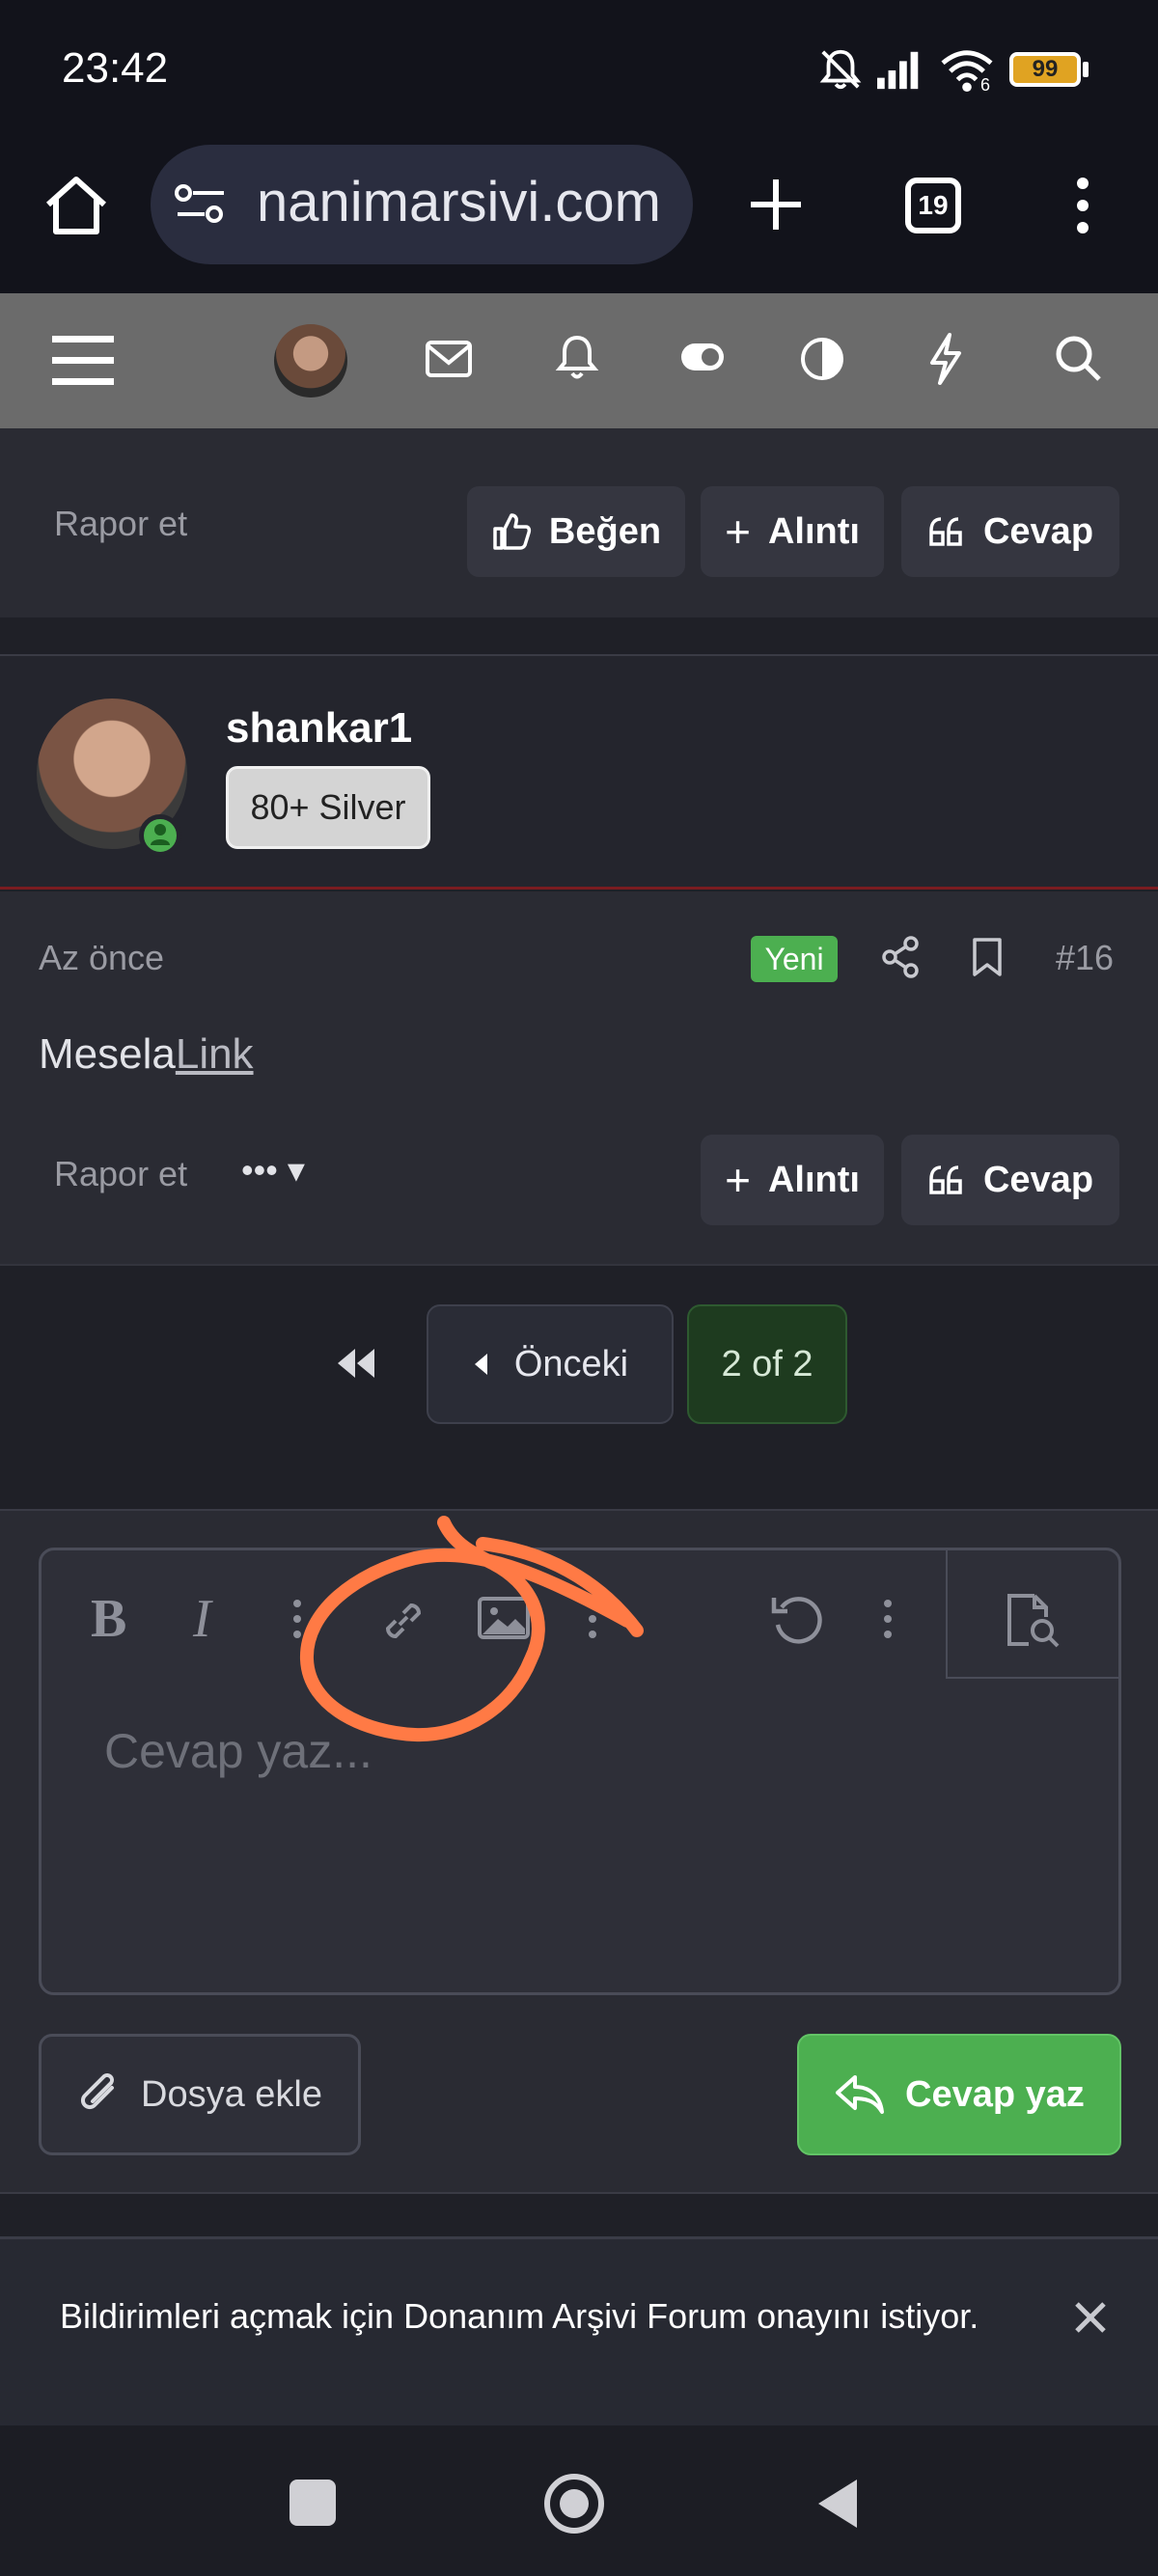 This screenshot has height=2576, width=1158. I want to click on post-text: Mesela, so click(107, 1054).